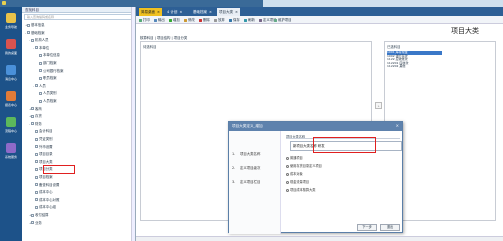 The height and width of the screenshot is (241, 503). Describe the element at coordinates (390, 227) in the screenshot. I see `exit-button: 退出` at that location.